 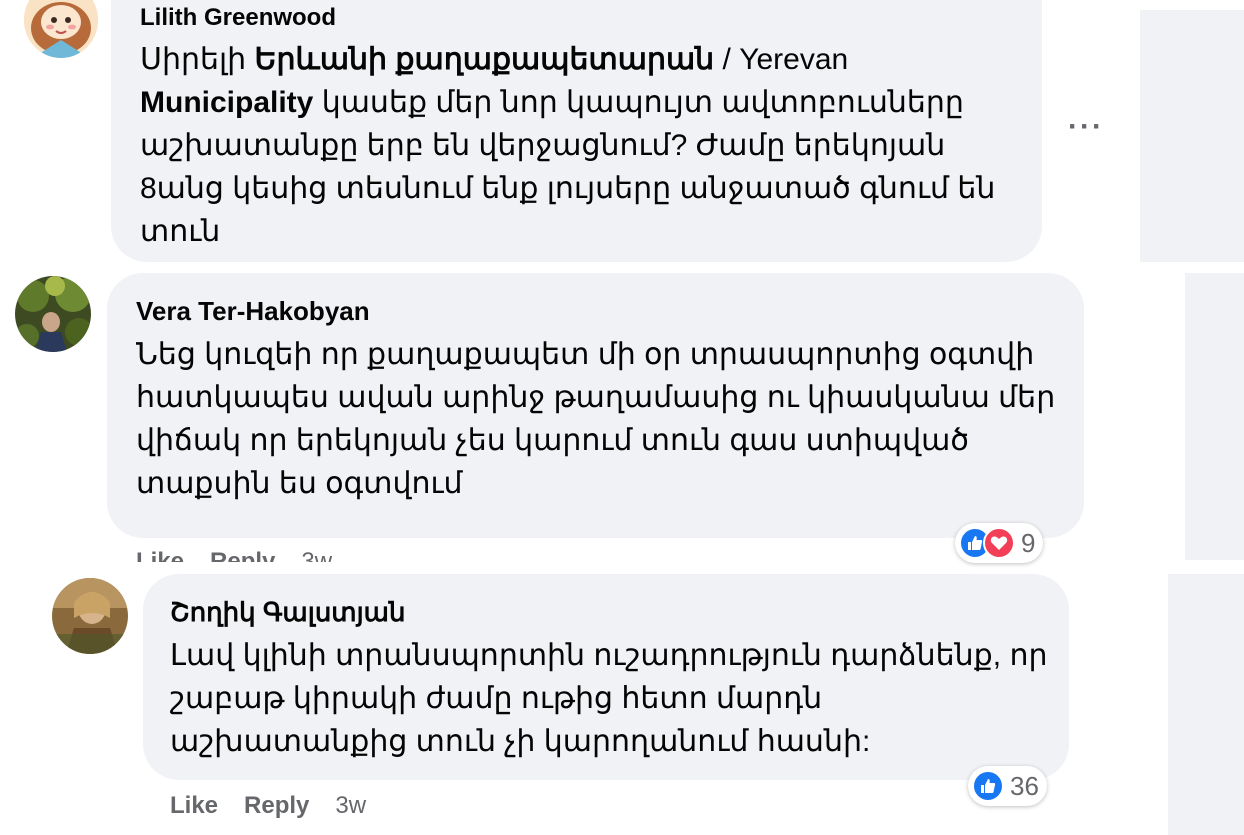 I want to click on comment-author: Vera Ter-Hakobyan, so click(x=253, y=311).